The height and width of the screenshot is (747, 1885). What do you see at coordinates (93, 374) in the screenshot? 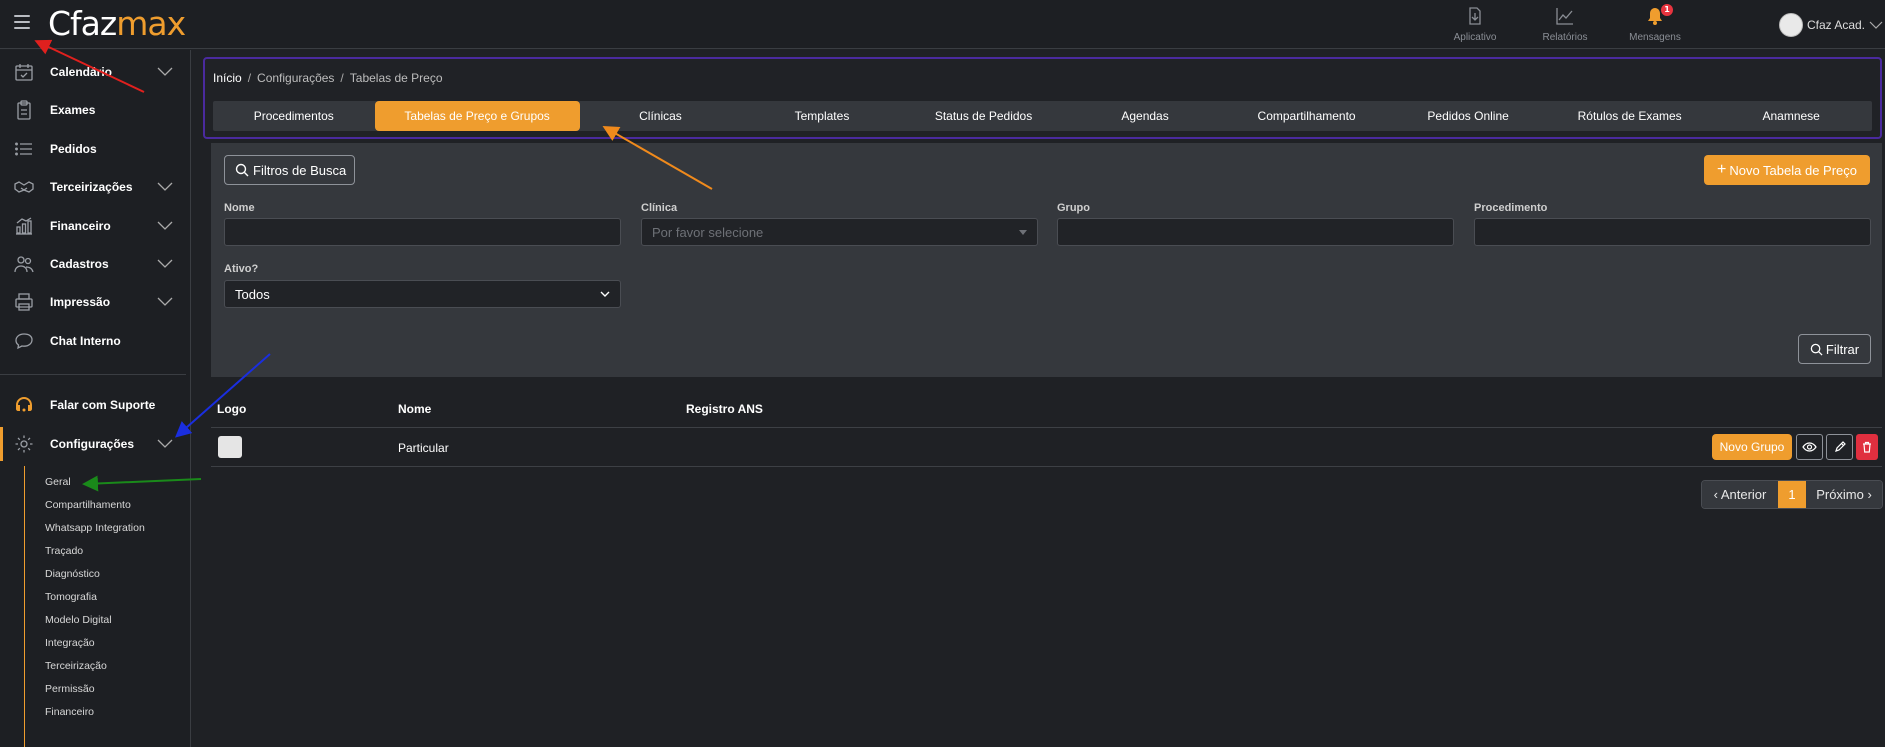
I see `sidebar-divider` at bounding box center [93, 374].